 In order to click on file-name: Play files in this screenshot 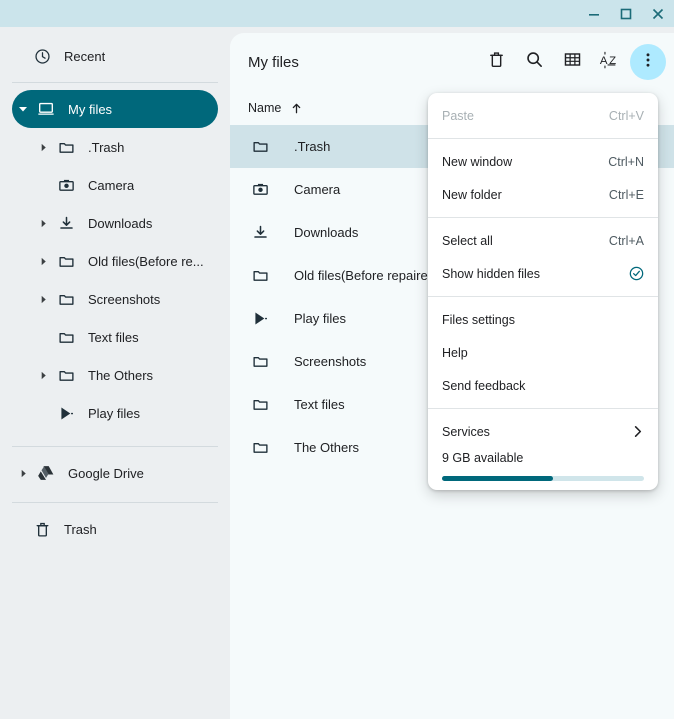, I will do `click(320, 318)`.